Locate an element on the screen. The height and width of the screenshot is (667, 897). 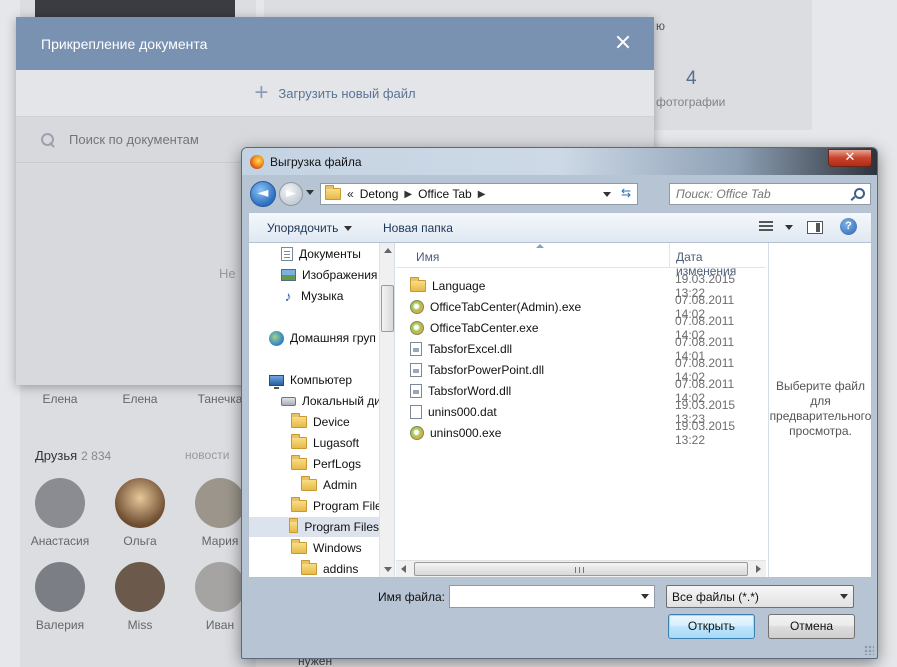
documents-icon is located at coordinates (287, 254).